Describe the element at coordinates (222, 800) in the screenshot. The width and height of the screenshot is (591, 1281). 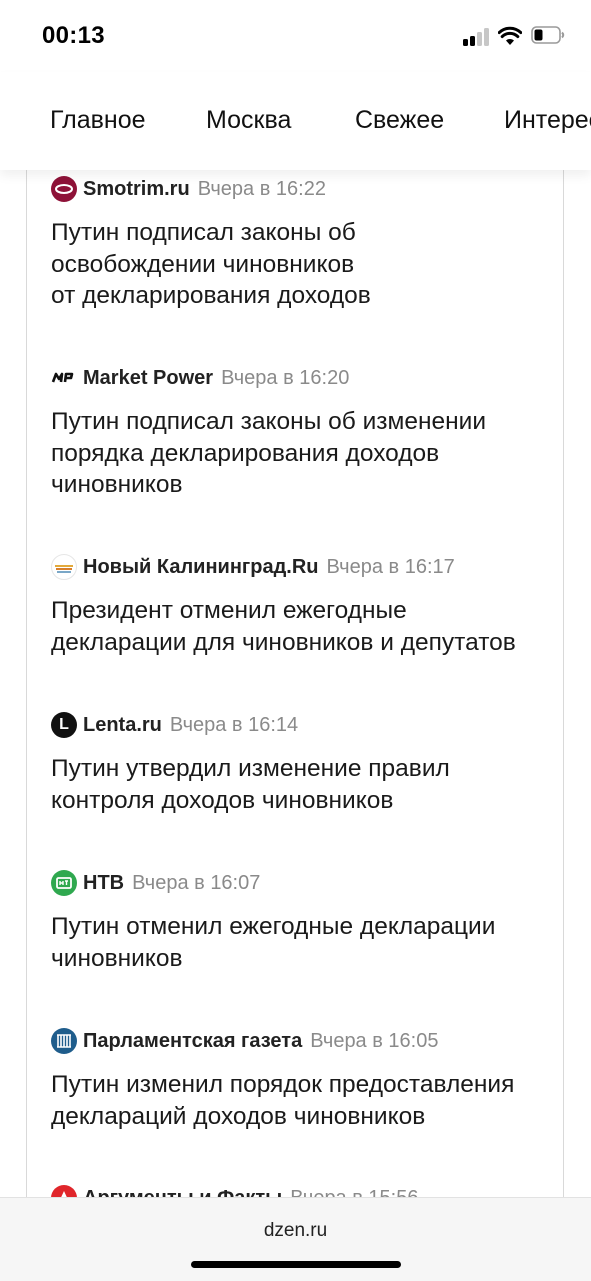
I see `headline-line: контроля доходов чиновников` at that location.